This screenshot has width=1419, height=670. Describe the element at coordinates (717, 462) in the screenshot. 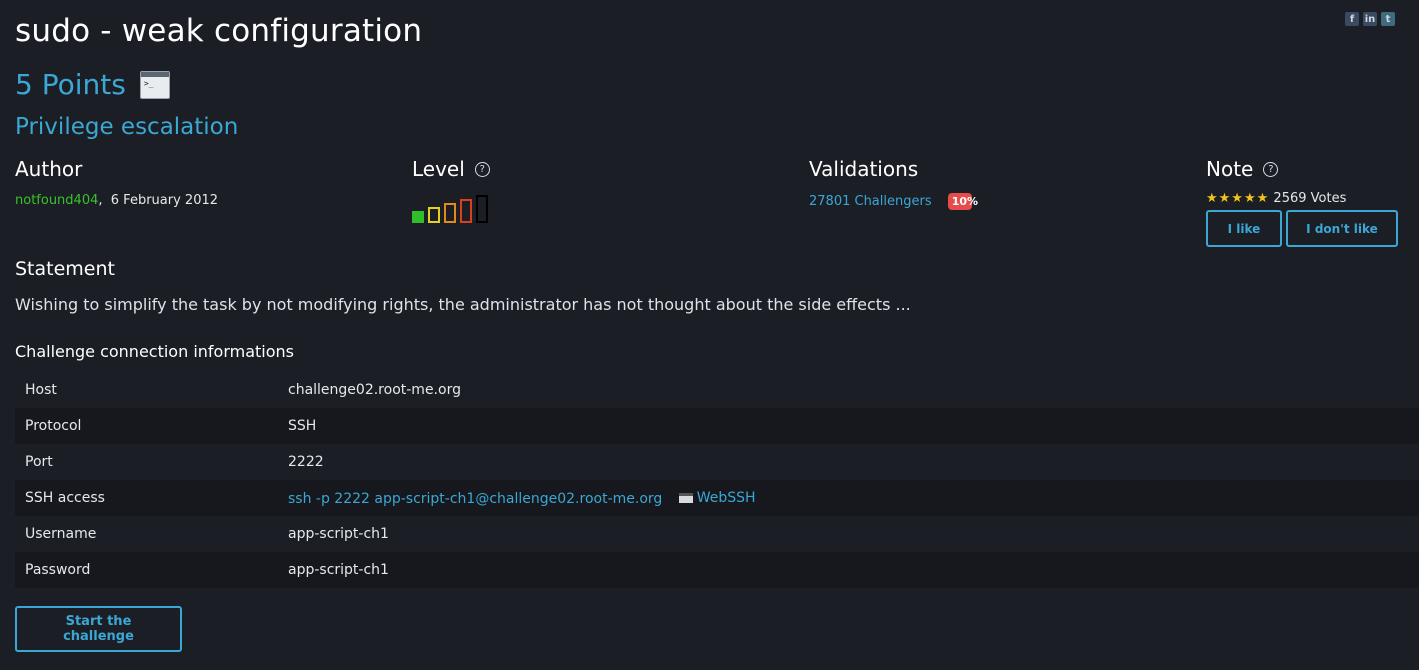

I see `table-row: Port 2222` at that location.